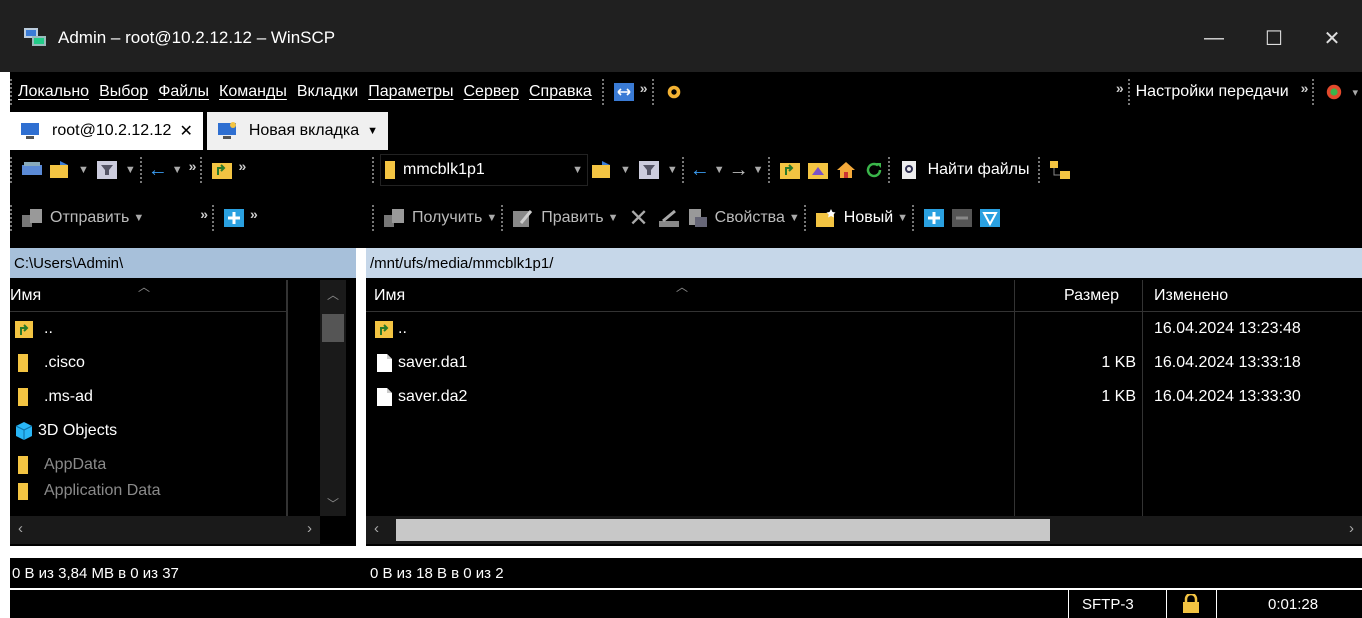 Image resolution: width=1362 pixels, height=618 pixels. What do you see at coordinates (739, 170) in the screenshot?
I see `forward-arrow-icon: →` at bounding box center [739, 170].